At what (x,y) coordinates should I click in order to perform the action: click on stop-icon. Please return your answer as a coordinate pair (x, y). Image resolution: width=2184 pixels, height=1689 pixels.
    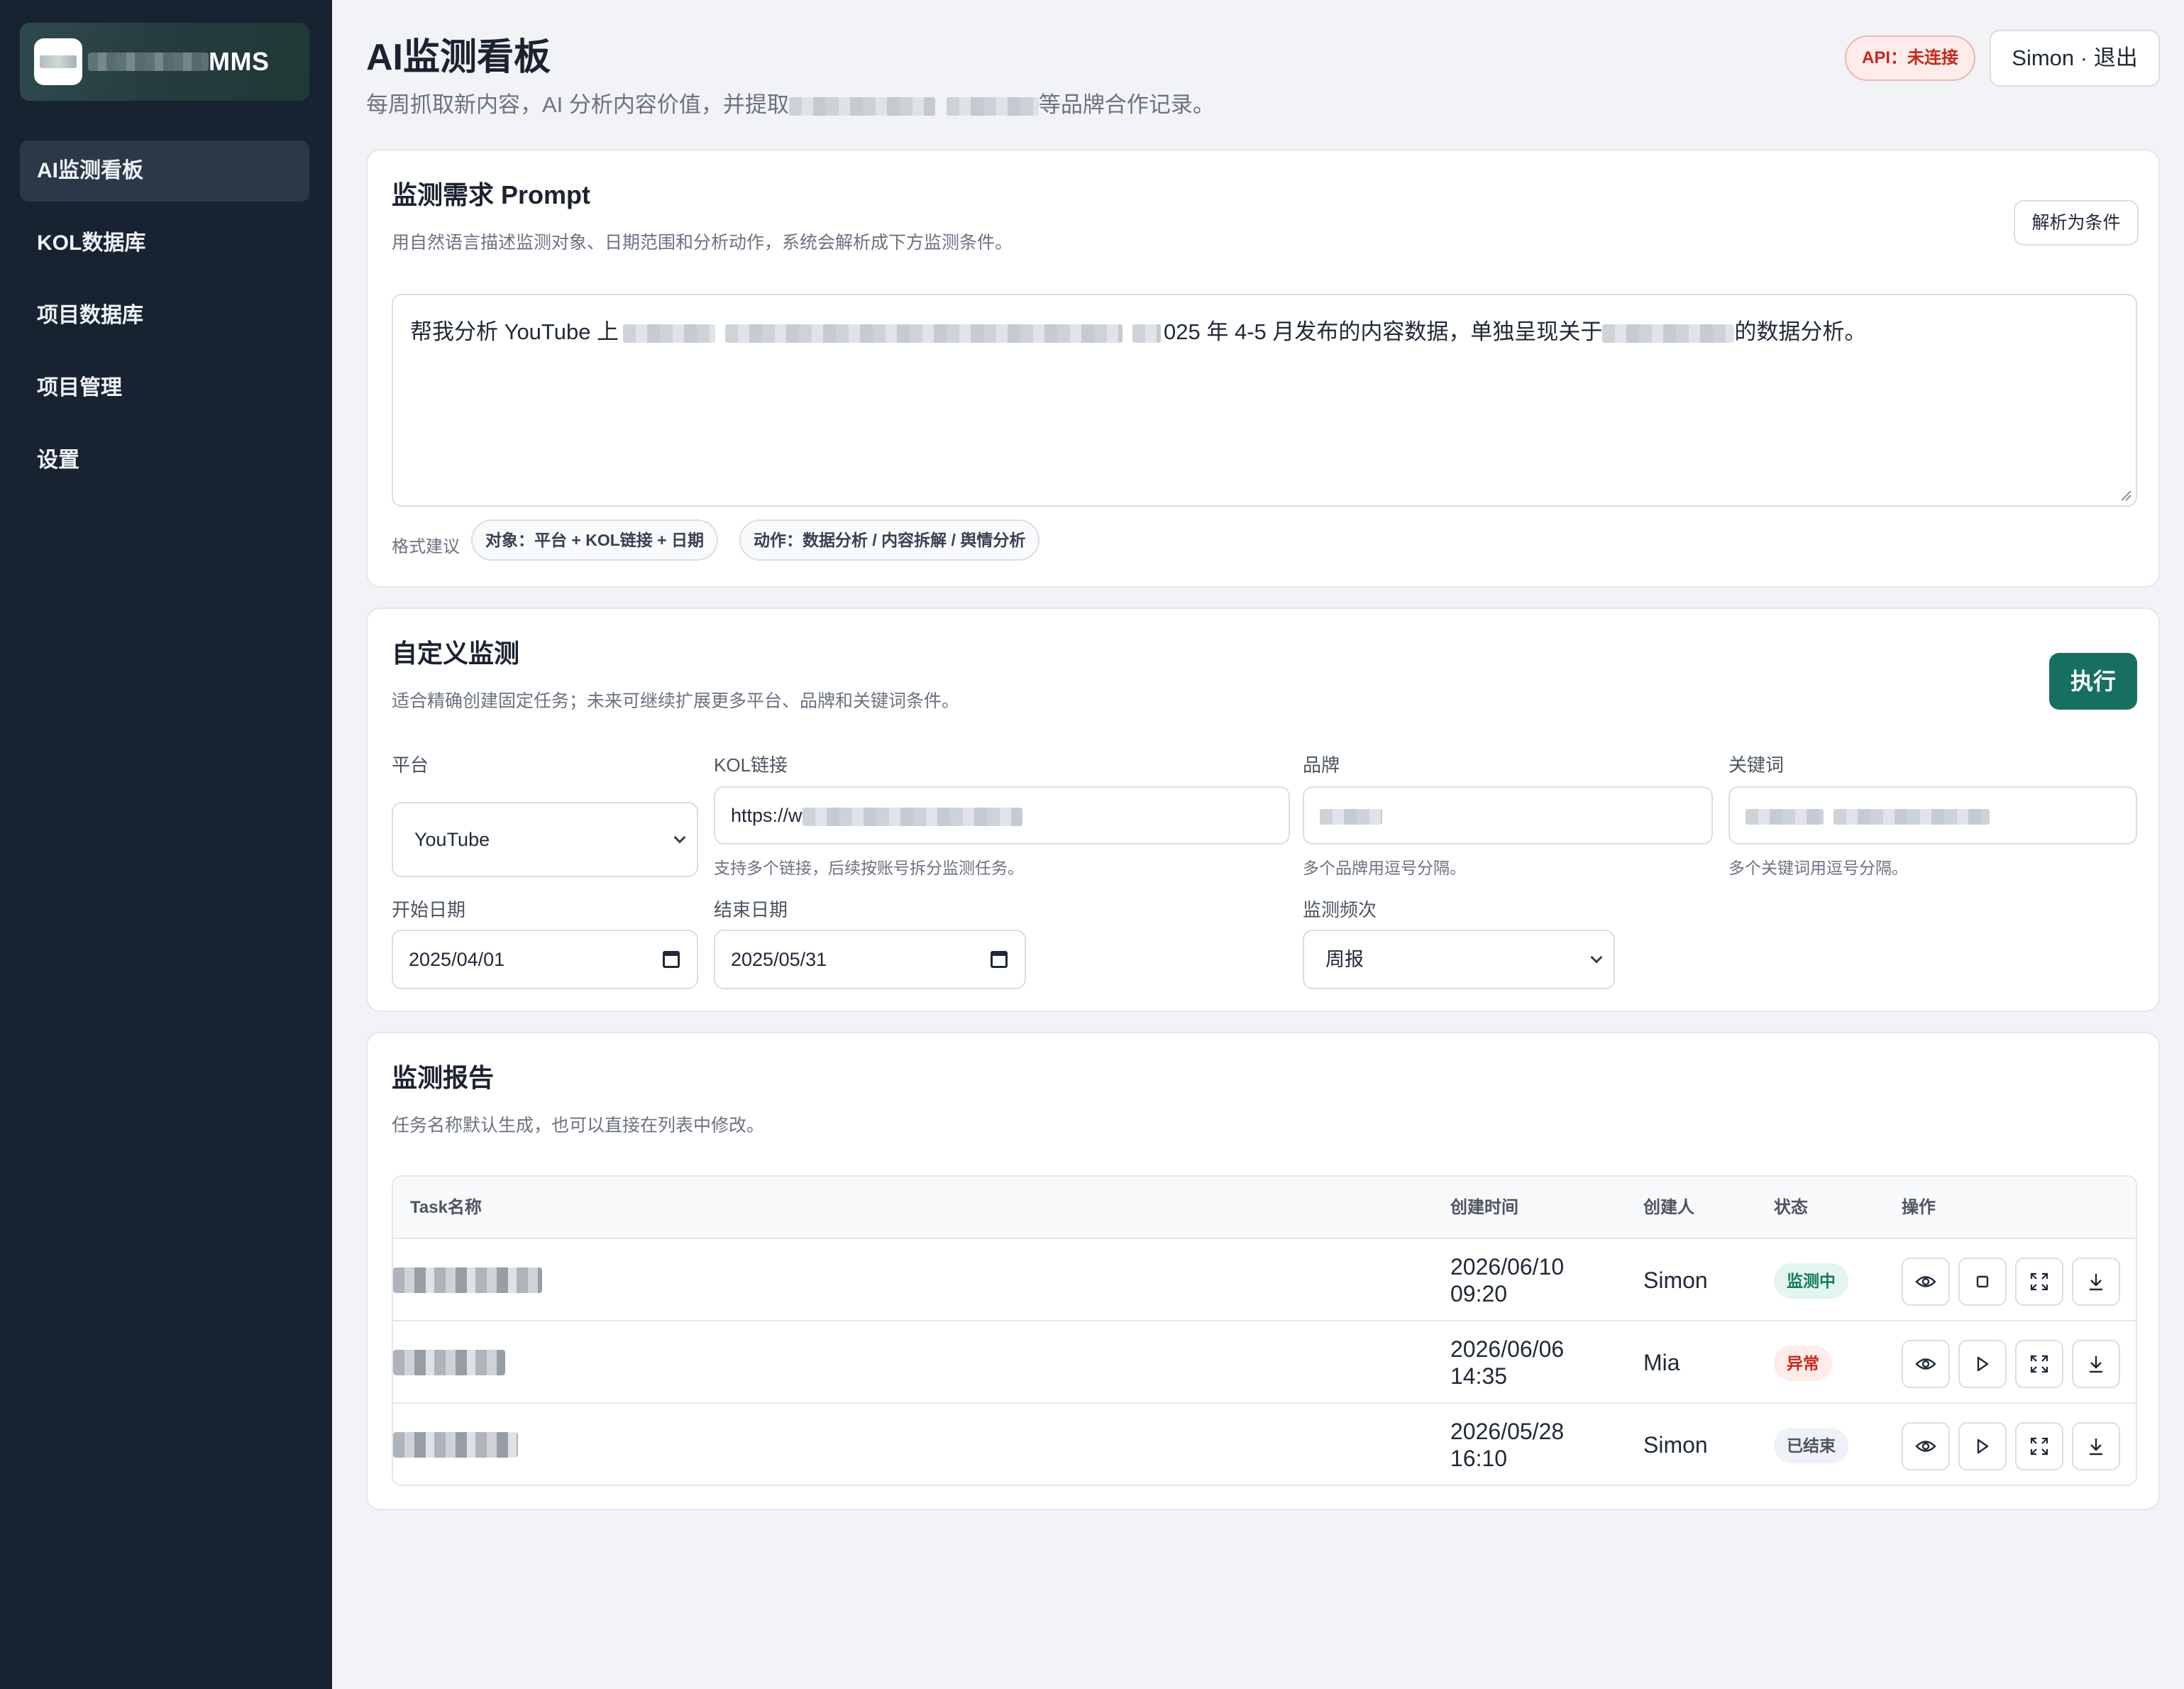
    Looking at the image, I should click on (1982, 1281).